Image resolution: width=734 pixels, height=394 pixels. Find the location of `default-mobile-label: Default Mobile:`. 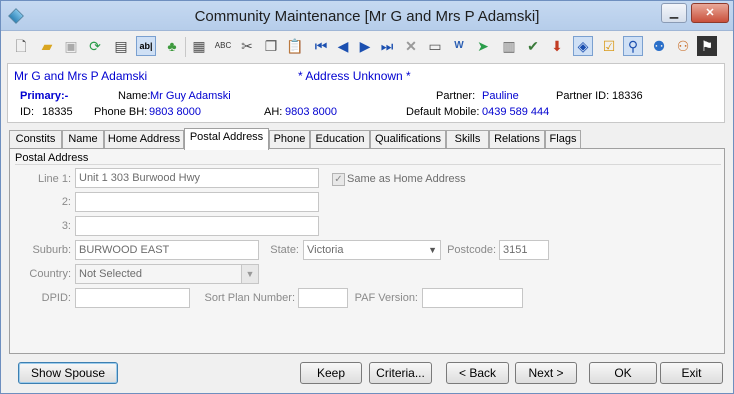

default-mobile-label: Default Mobile: is located at coordinates (443, 112).